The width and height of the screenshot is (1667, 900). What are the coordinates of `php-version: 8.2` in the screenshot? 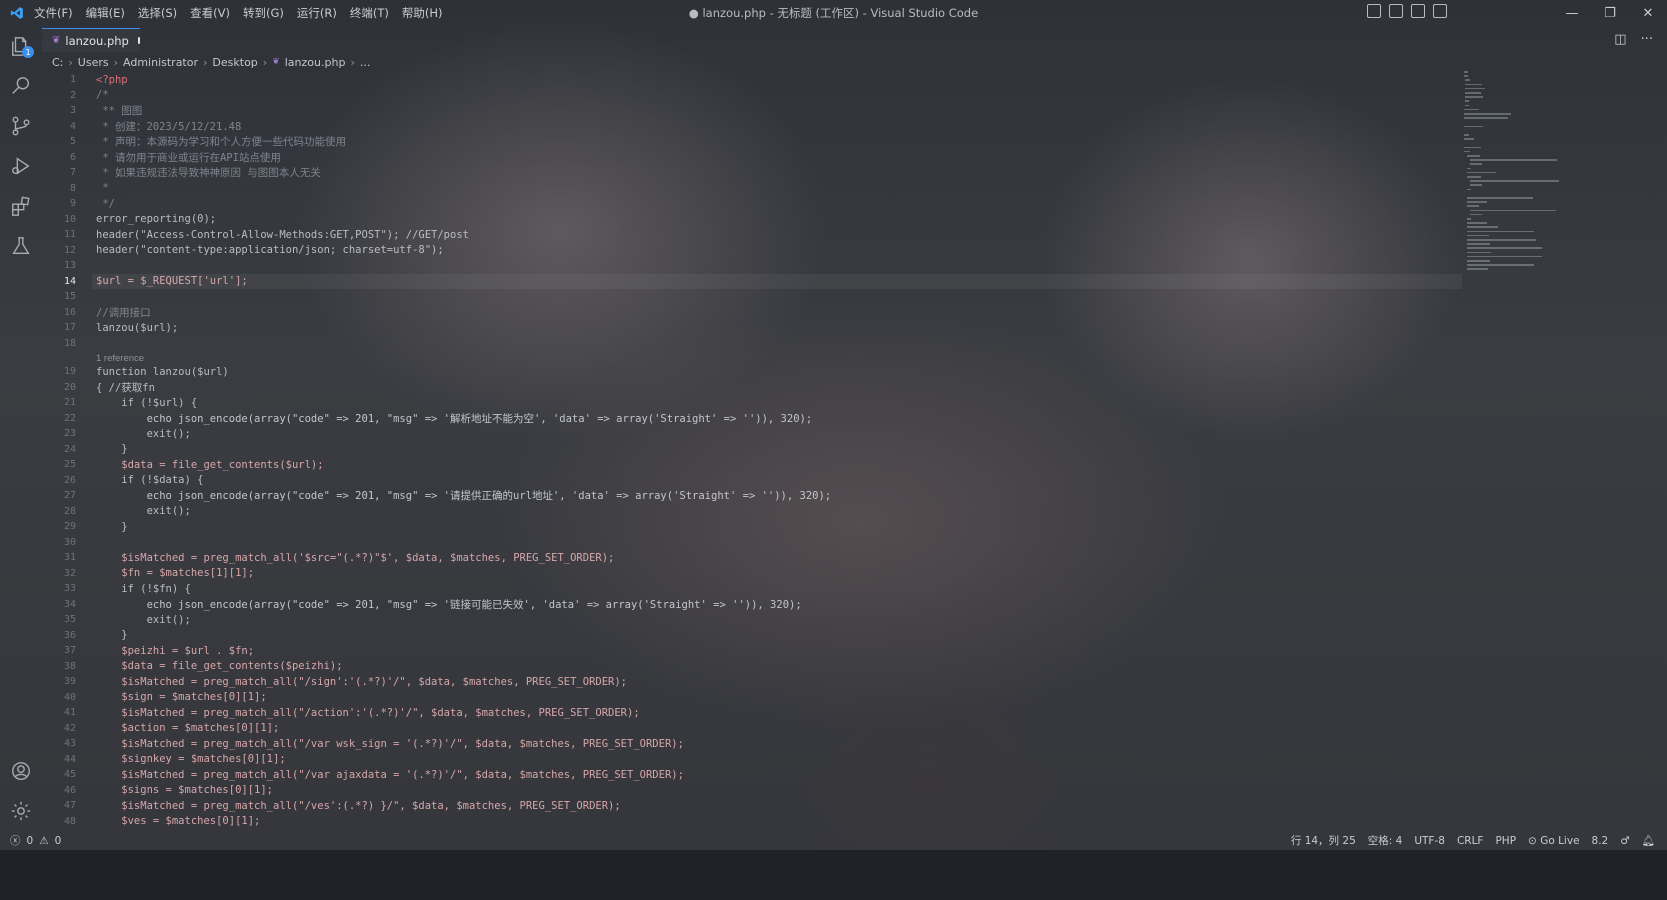 It's located at (1600, 841).